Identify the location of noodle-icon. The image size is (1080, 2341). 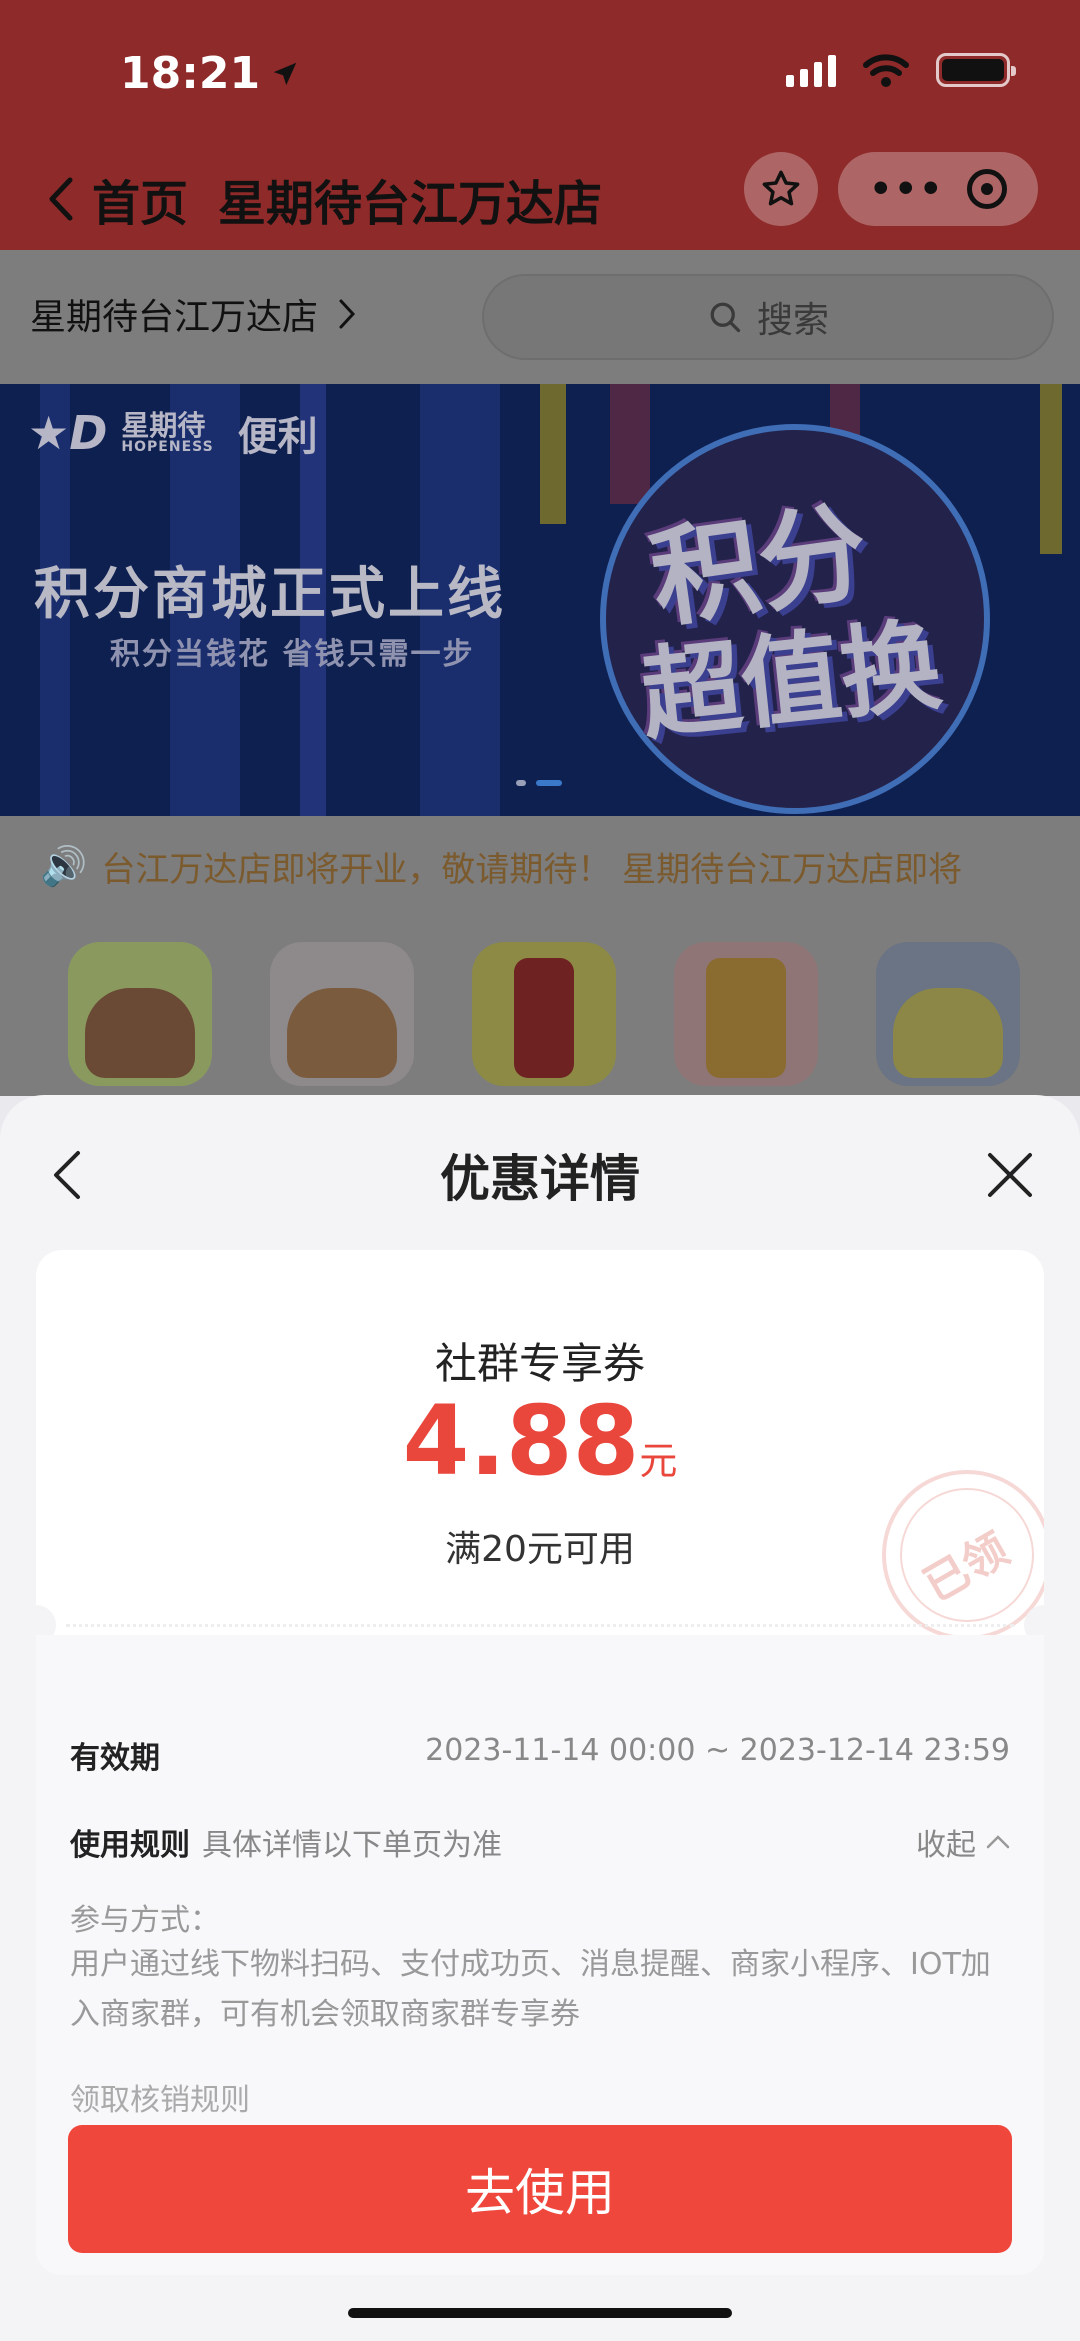
(342, 1033).